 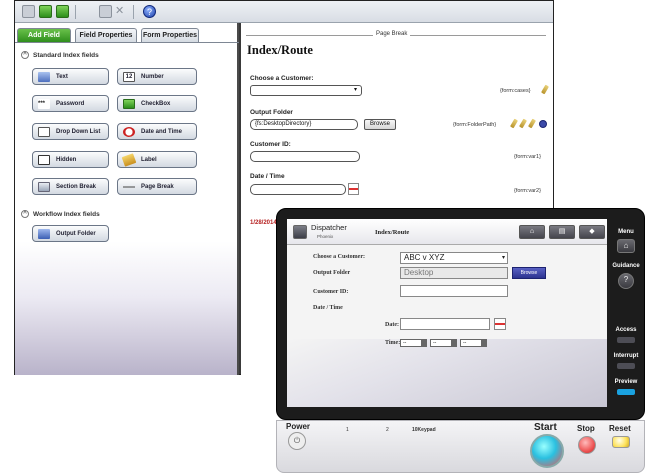 I want to click on page-break-icon, so click(x=129, y=186).